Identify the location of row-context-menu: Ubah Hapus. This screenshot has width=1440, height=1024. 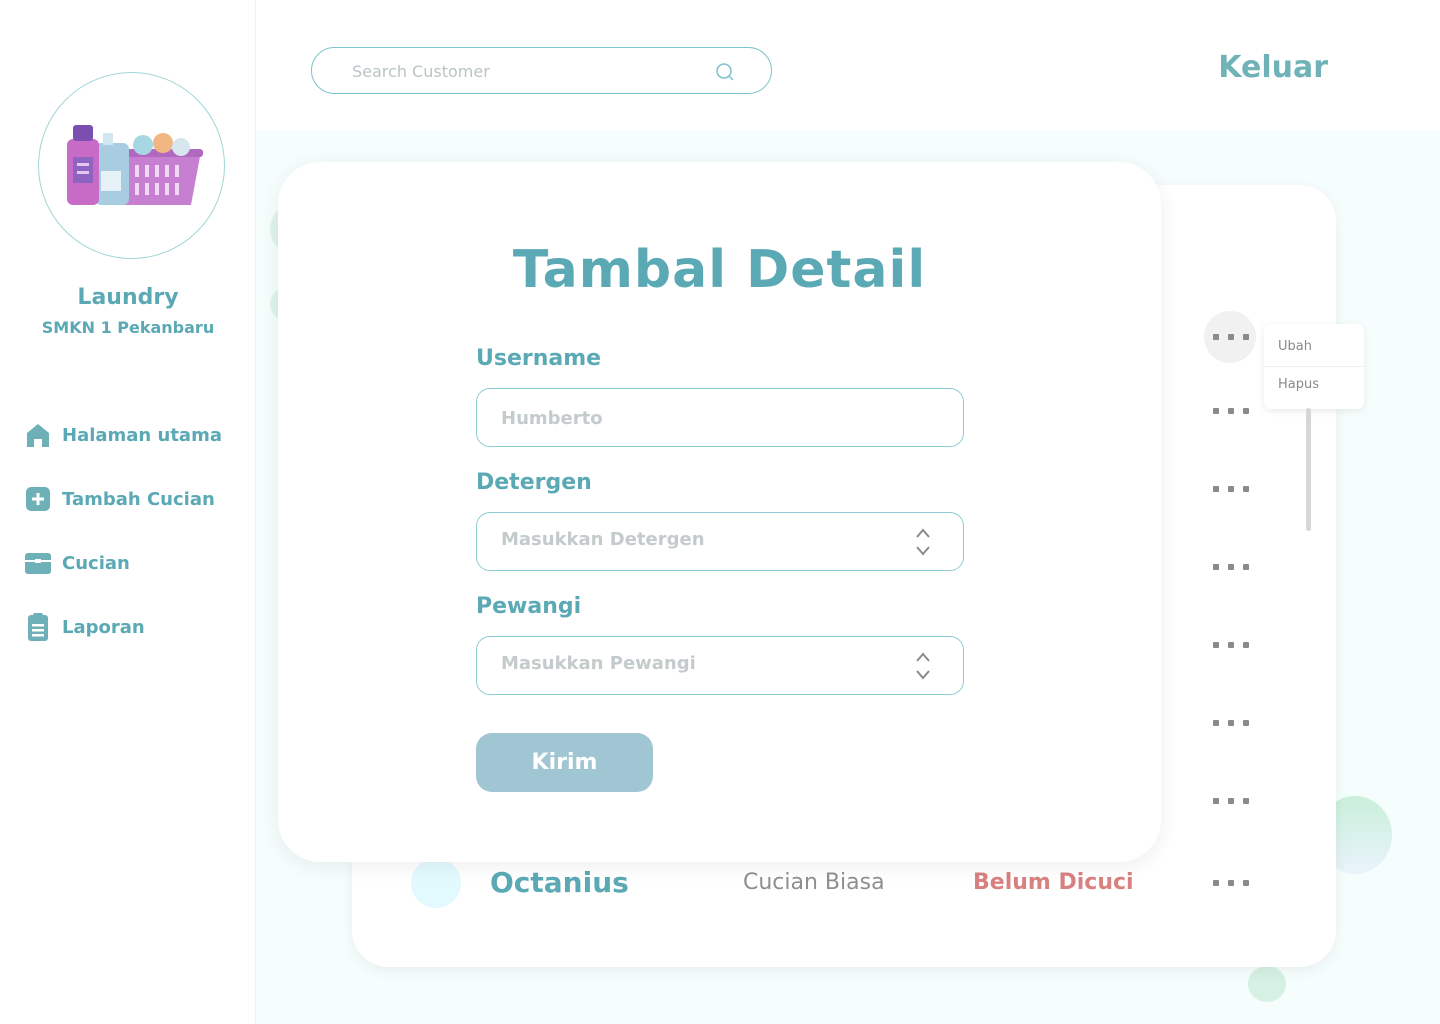
(1314, 366).